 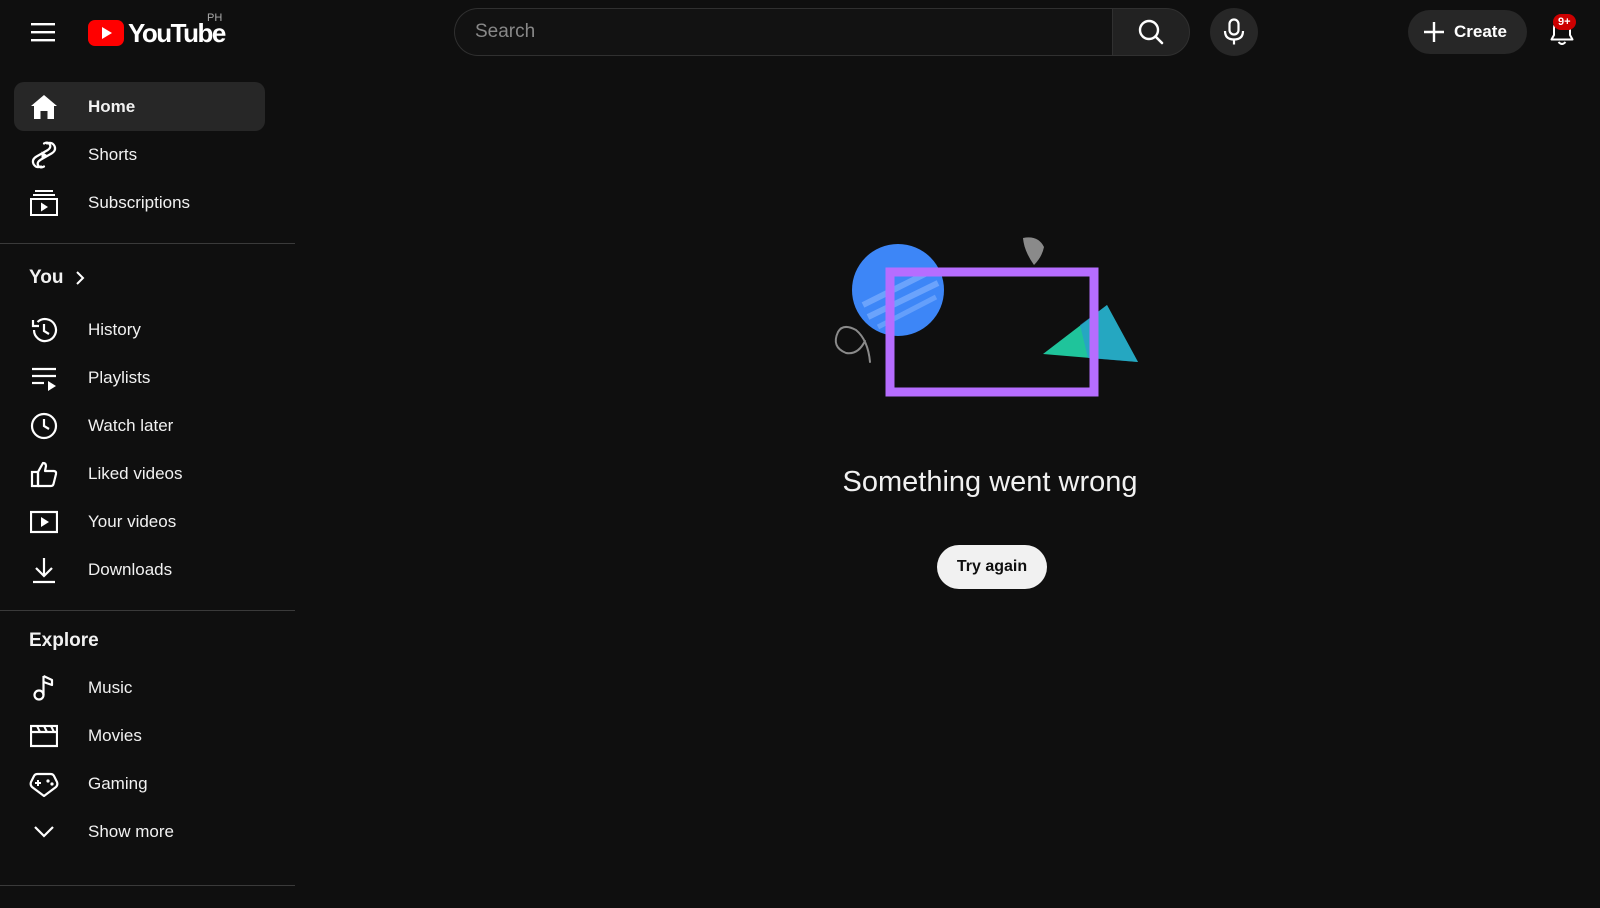 What do you see at coordinates (44, 736) in the screenshot?
I see `clapperboard-icon` at bounding box center [44, 736].